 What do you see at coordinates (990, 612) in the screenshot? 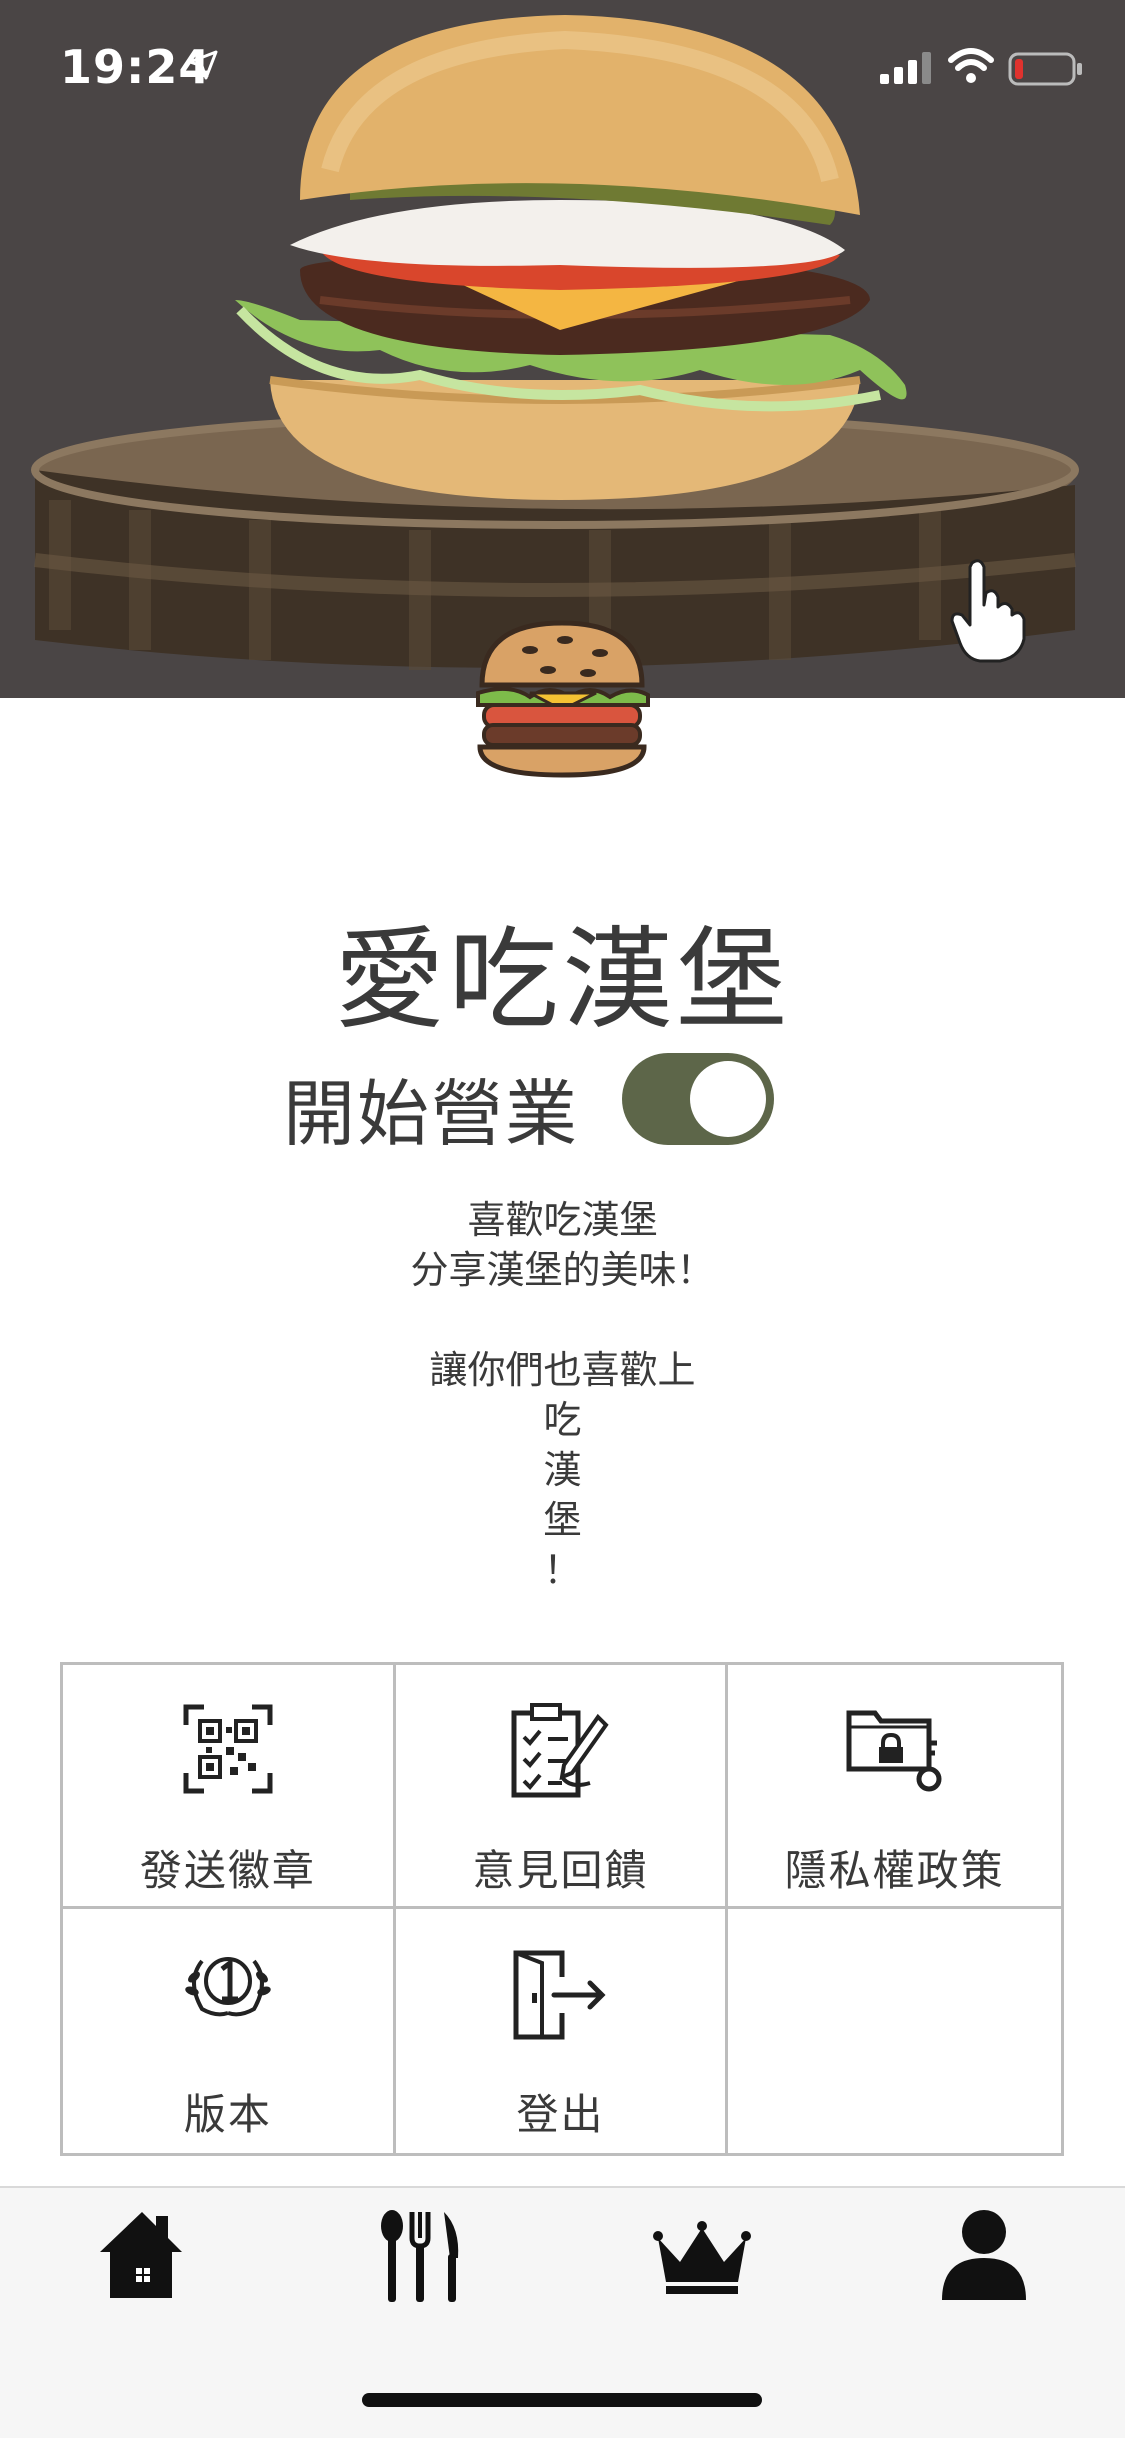
I see `hand-pointer-icon` at bounding box center [990, 612].